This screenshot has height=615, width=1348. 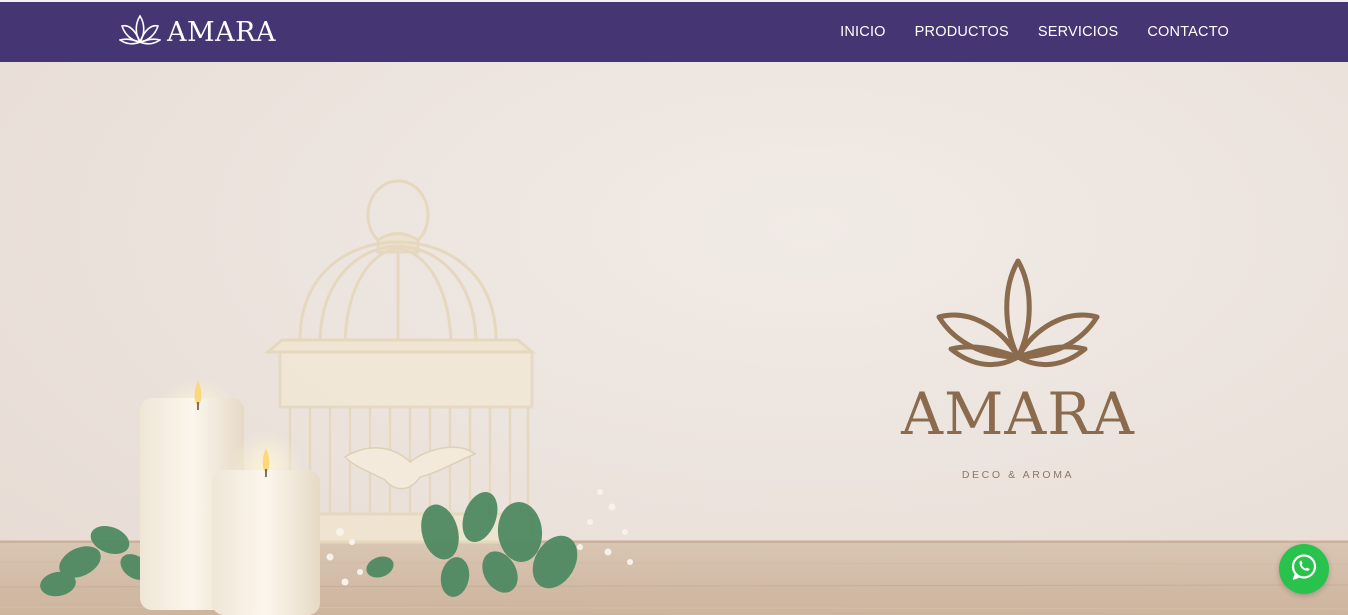 What do you see at coordinates (1018, 369) in the screenshot?
I see `hero-brand: AMARA DECO & AROMA` at bounding box center [1018, 369].